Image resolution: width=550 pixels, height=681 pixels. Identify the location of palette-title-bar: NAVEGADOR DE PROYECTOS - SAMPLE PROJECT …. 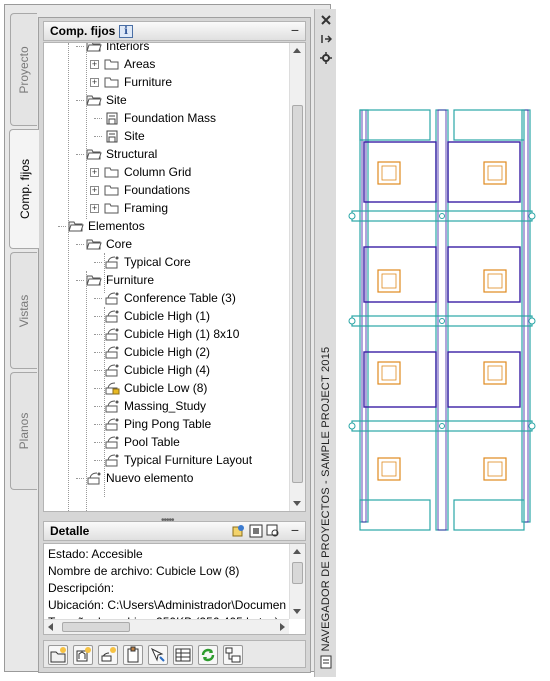
(325, 343).